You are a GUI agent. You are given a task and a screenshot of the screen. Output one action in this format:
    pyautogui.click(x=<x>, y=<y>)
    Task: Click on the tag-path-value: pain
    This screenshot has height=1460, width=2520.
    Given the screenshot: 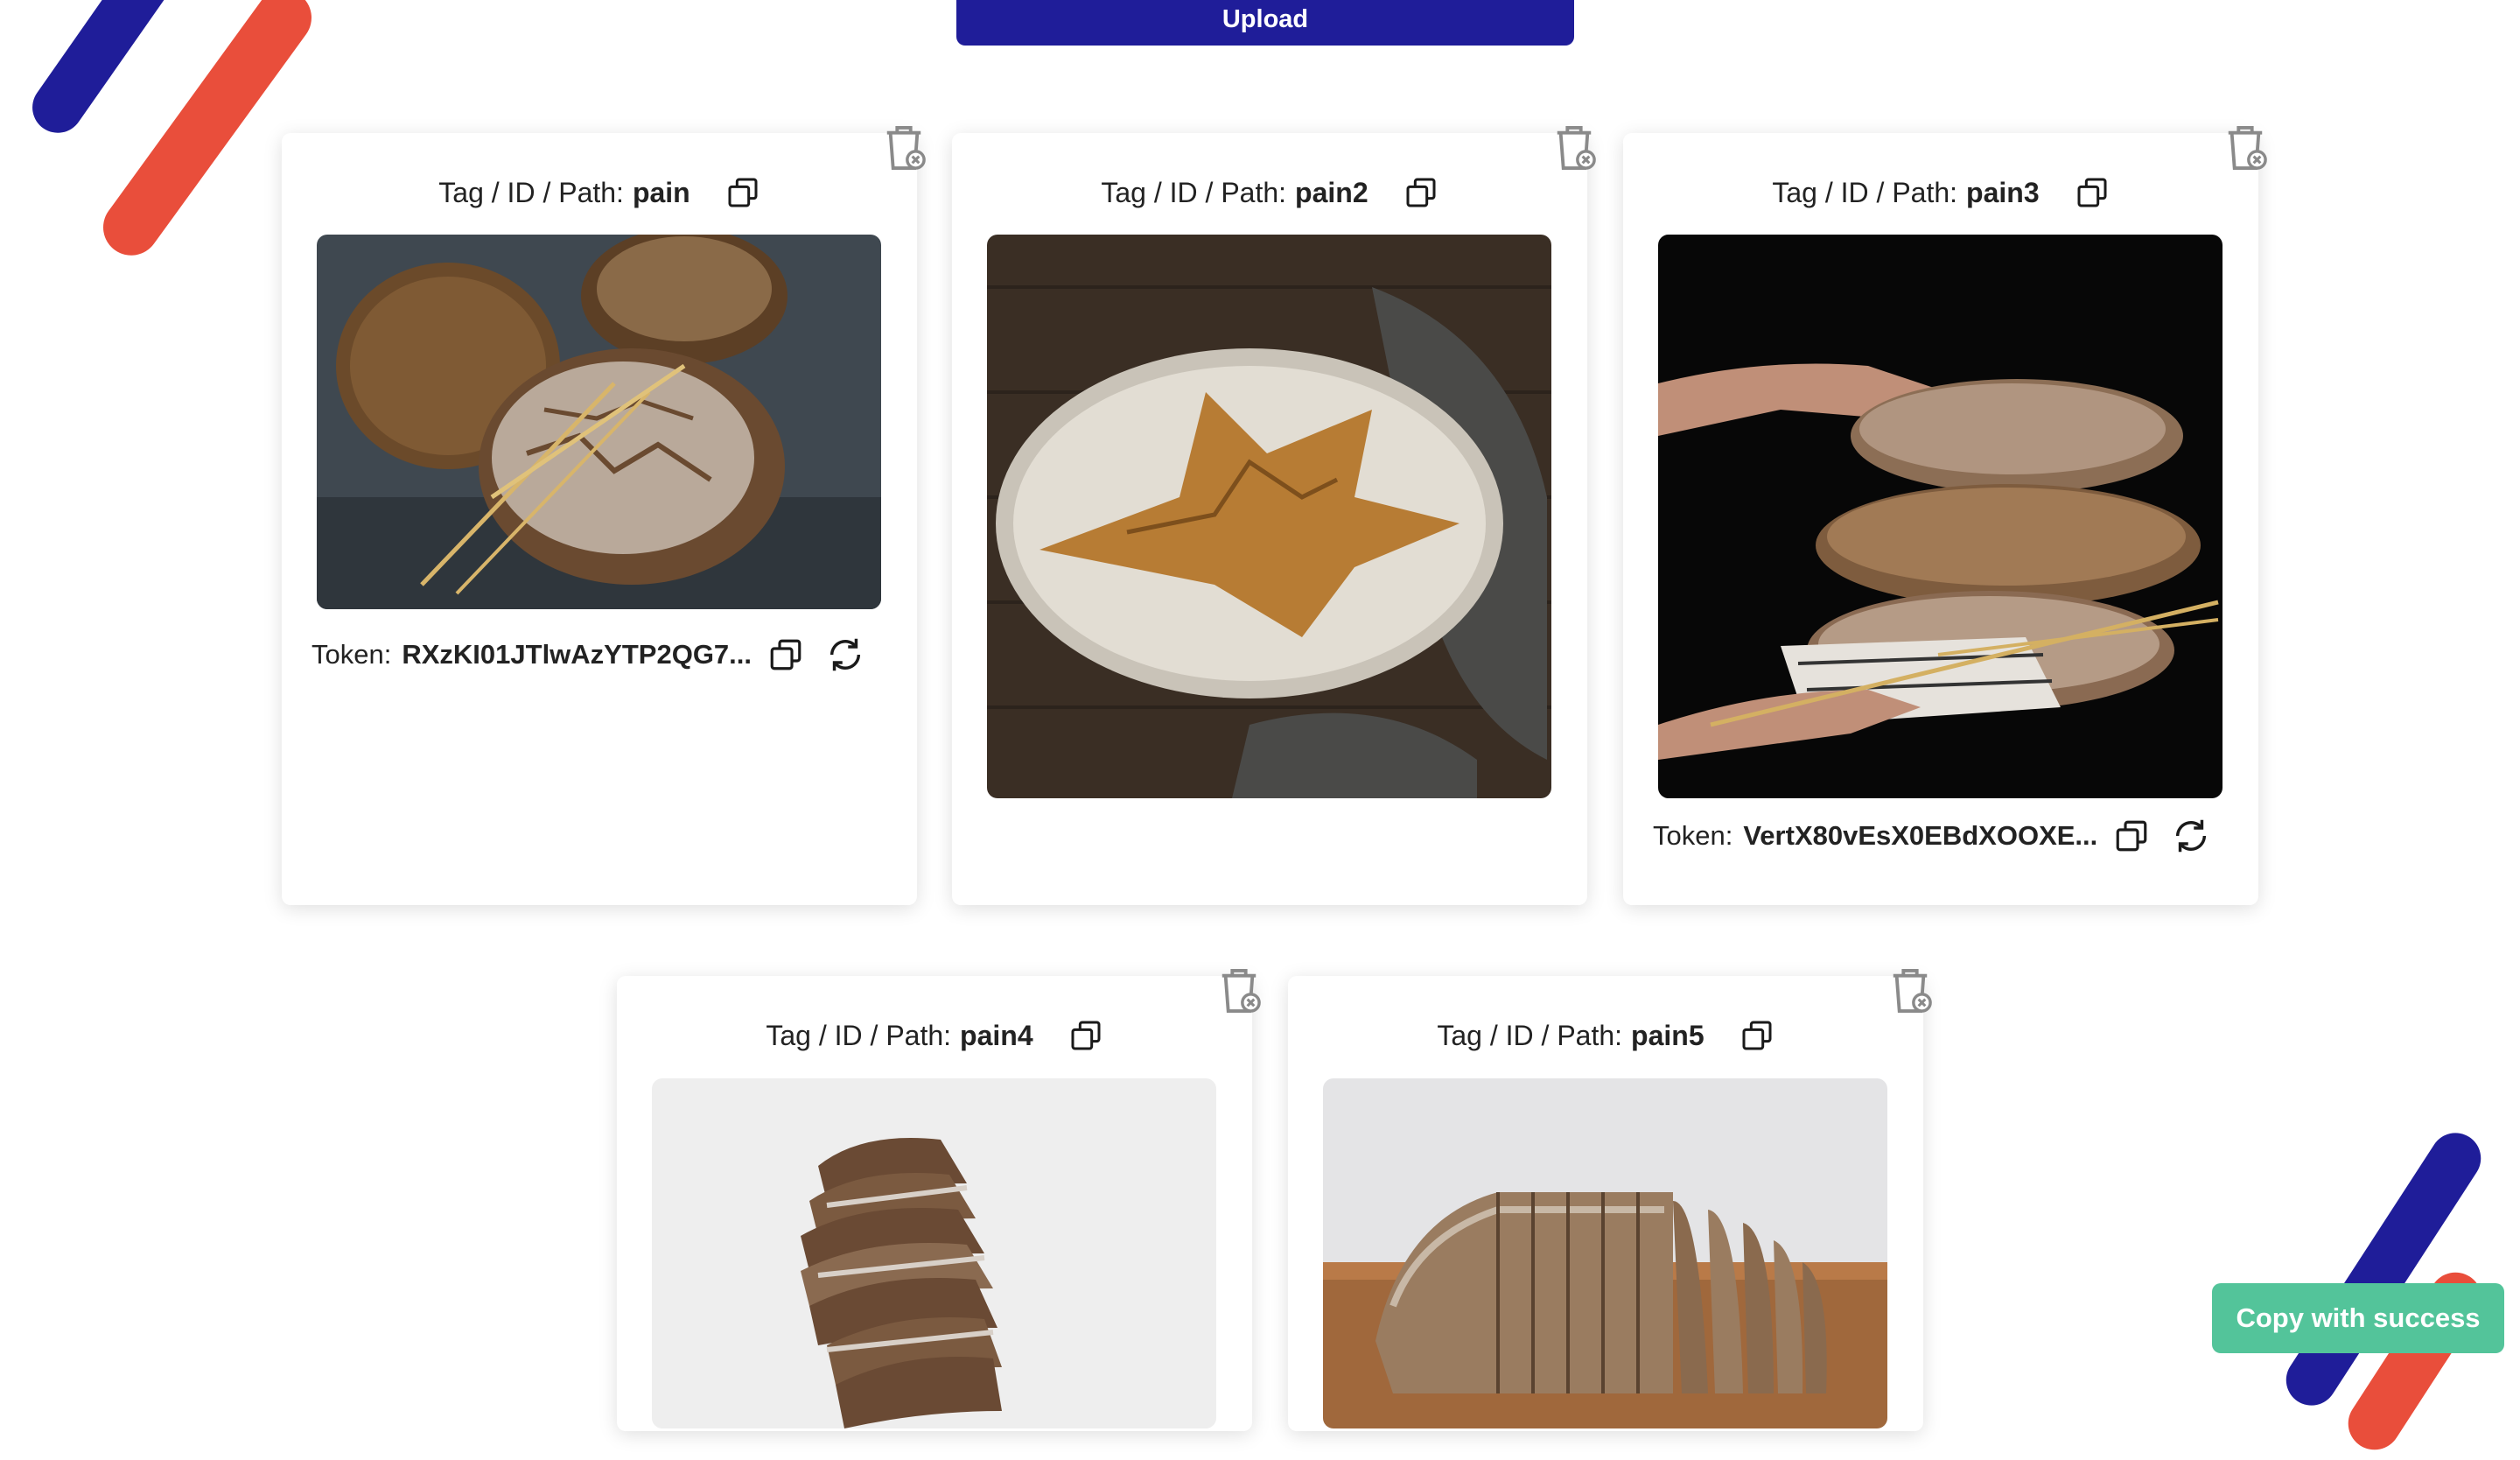 What is the action you would take?
    pyautogui.click(x=661, y=192)
    